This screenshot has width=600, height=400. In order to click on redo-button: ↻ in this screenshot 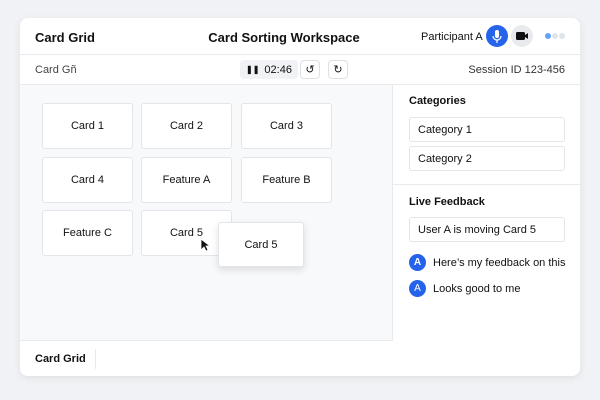, I will do `click(338, 69)`.